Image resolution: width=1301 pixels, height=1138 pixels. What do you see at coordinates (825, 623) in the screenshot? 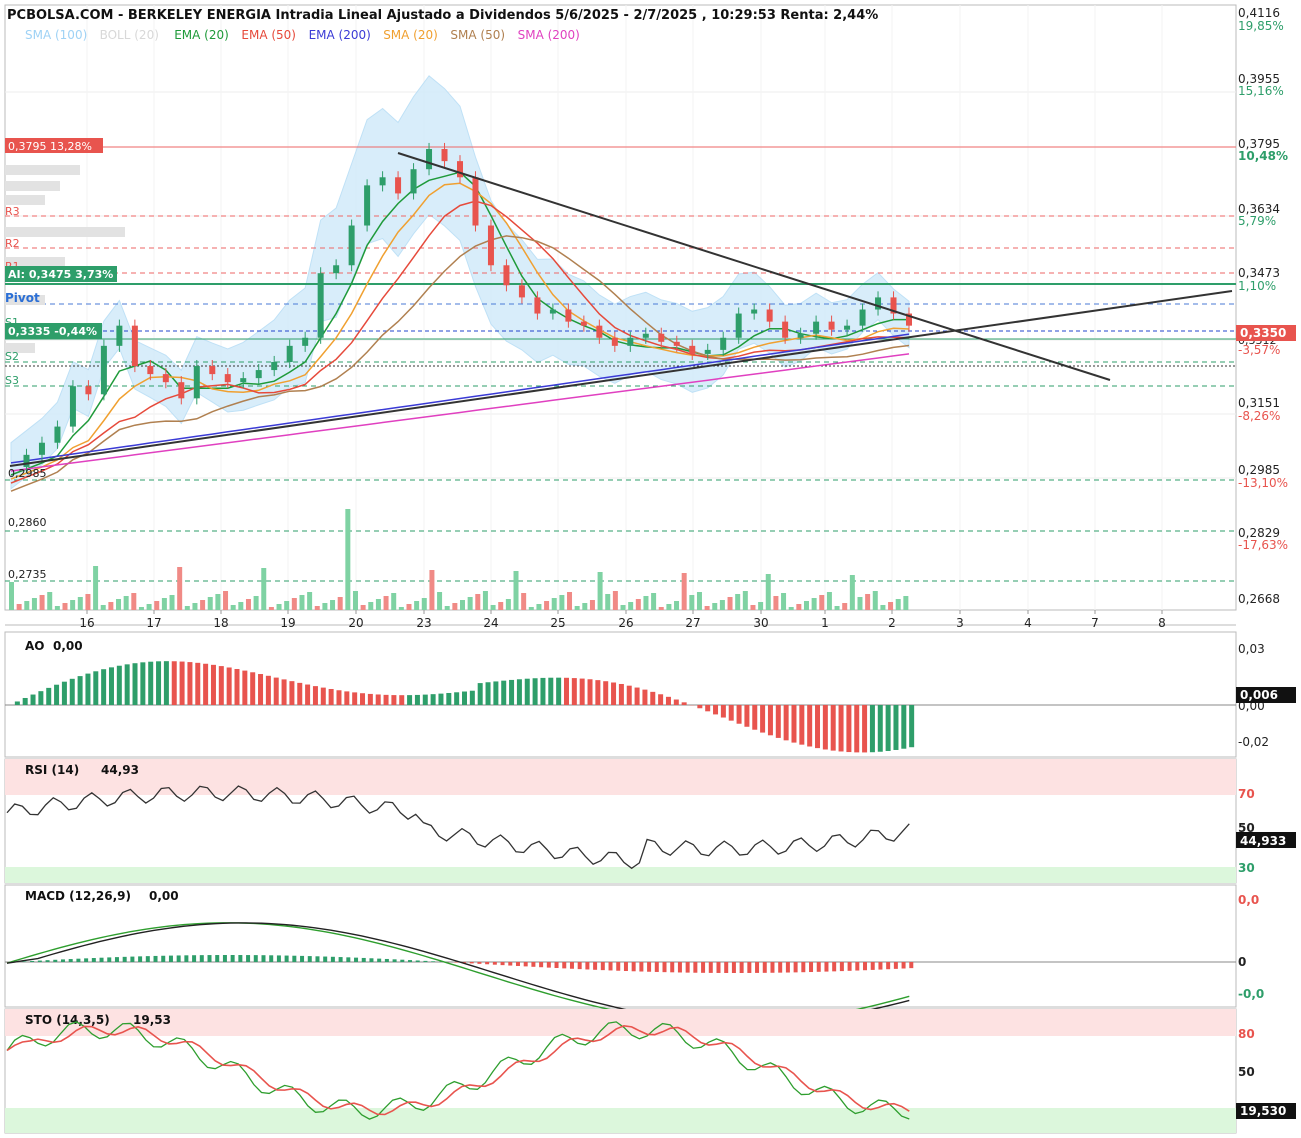
I see `x-tick-label: 1` at bounding box center [825, 623].